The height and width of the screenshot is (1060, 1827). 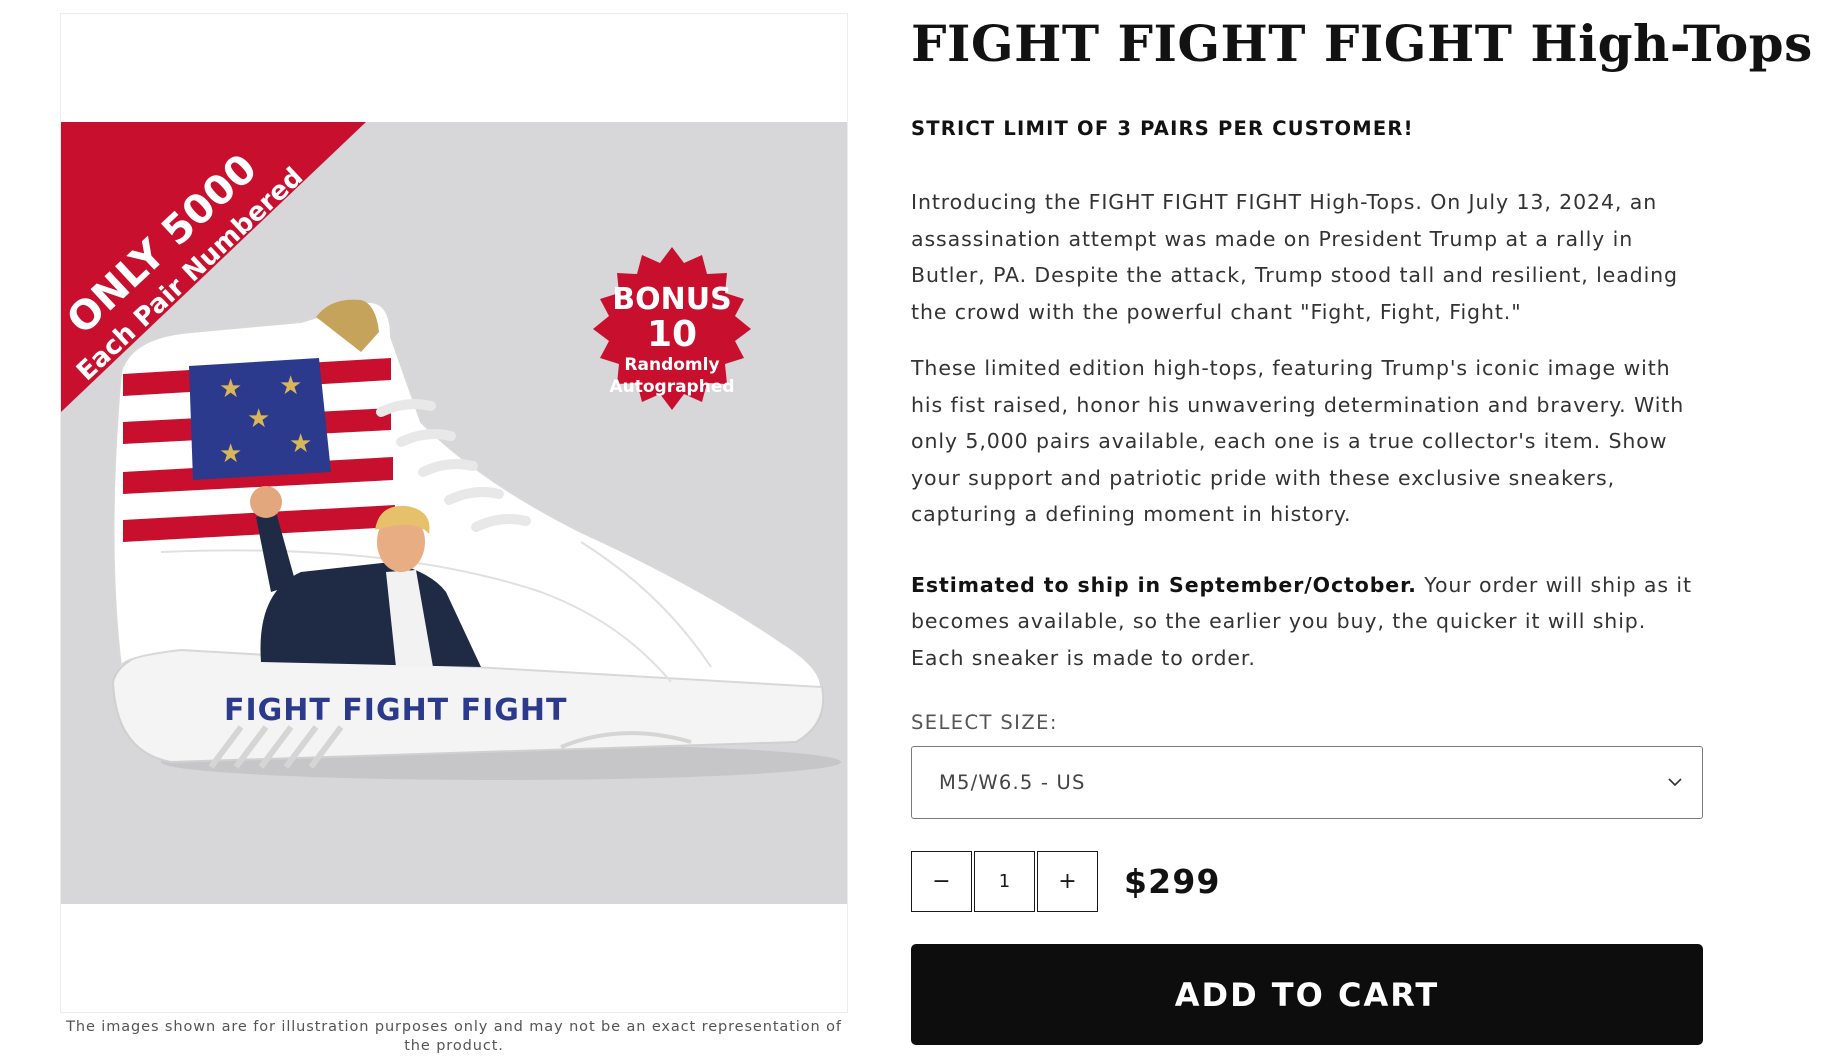 What do you see at coordinates (1675, 782) in the screenshot?
I see `chevron-down-icon` at bounding box center [1675, 782].